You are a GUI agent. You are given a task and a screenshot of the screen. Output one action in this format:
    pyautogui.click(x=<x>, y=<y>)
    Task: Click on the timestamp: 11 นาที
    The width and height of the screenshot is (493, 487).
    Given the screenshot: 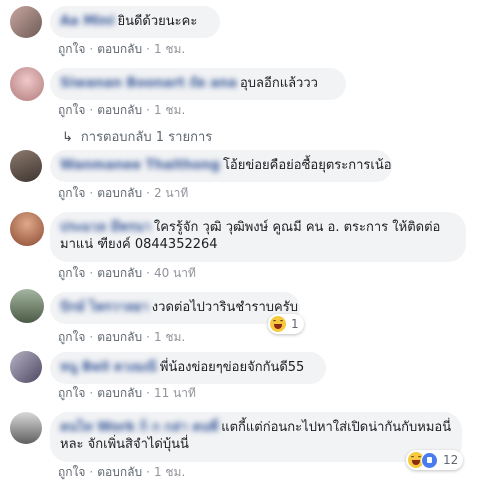 What is the action you would take?
    pyautogui.click(x=175, y=393)
    